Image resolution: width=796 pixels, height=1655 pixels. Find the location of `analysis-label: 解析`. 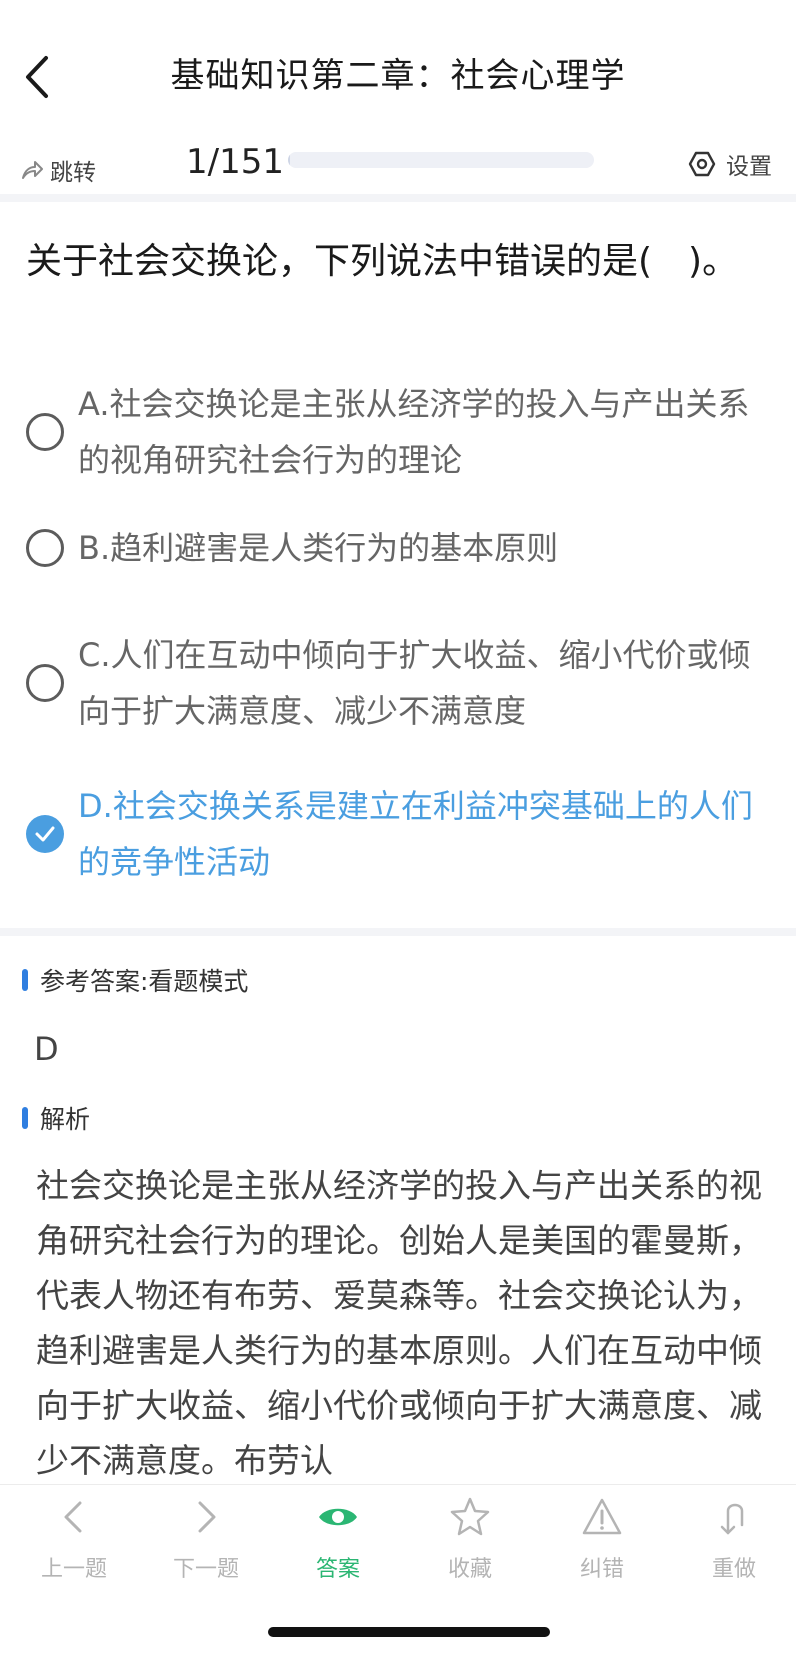

analysis-label: 解析 is located at coordinates (65, 1119).